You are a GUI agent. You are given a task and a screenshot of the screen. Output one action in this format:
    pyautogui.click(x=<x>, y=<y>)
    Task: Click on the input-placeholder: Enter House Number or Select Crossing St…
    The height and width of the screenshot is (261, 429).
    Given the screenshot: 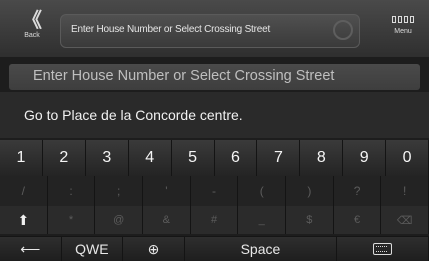 What is the action you would take?
    pyautogui.click(x=184, y=76)
    